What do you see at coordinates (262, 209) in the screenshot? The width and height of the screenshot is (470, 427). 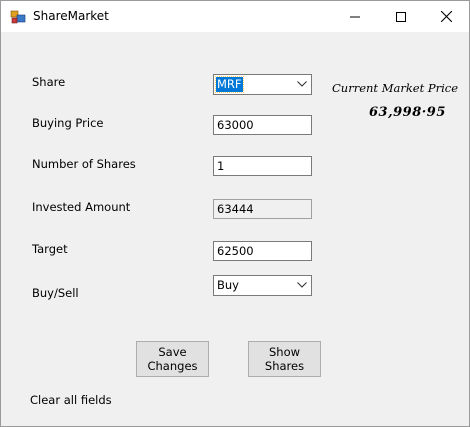 I see `invested-amount-field: 63444` at bounding box center [262, 209].